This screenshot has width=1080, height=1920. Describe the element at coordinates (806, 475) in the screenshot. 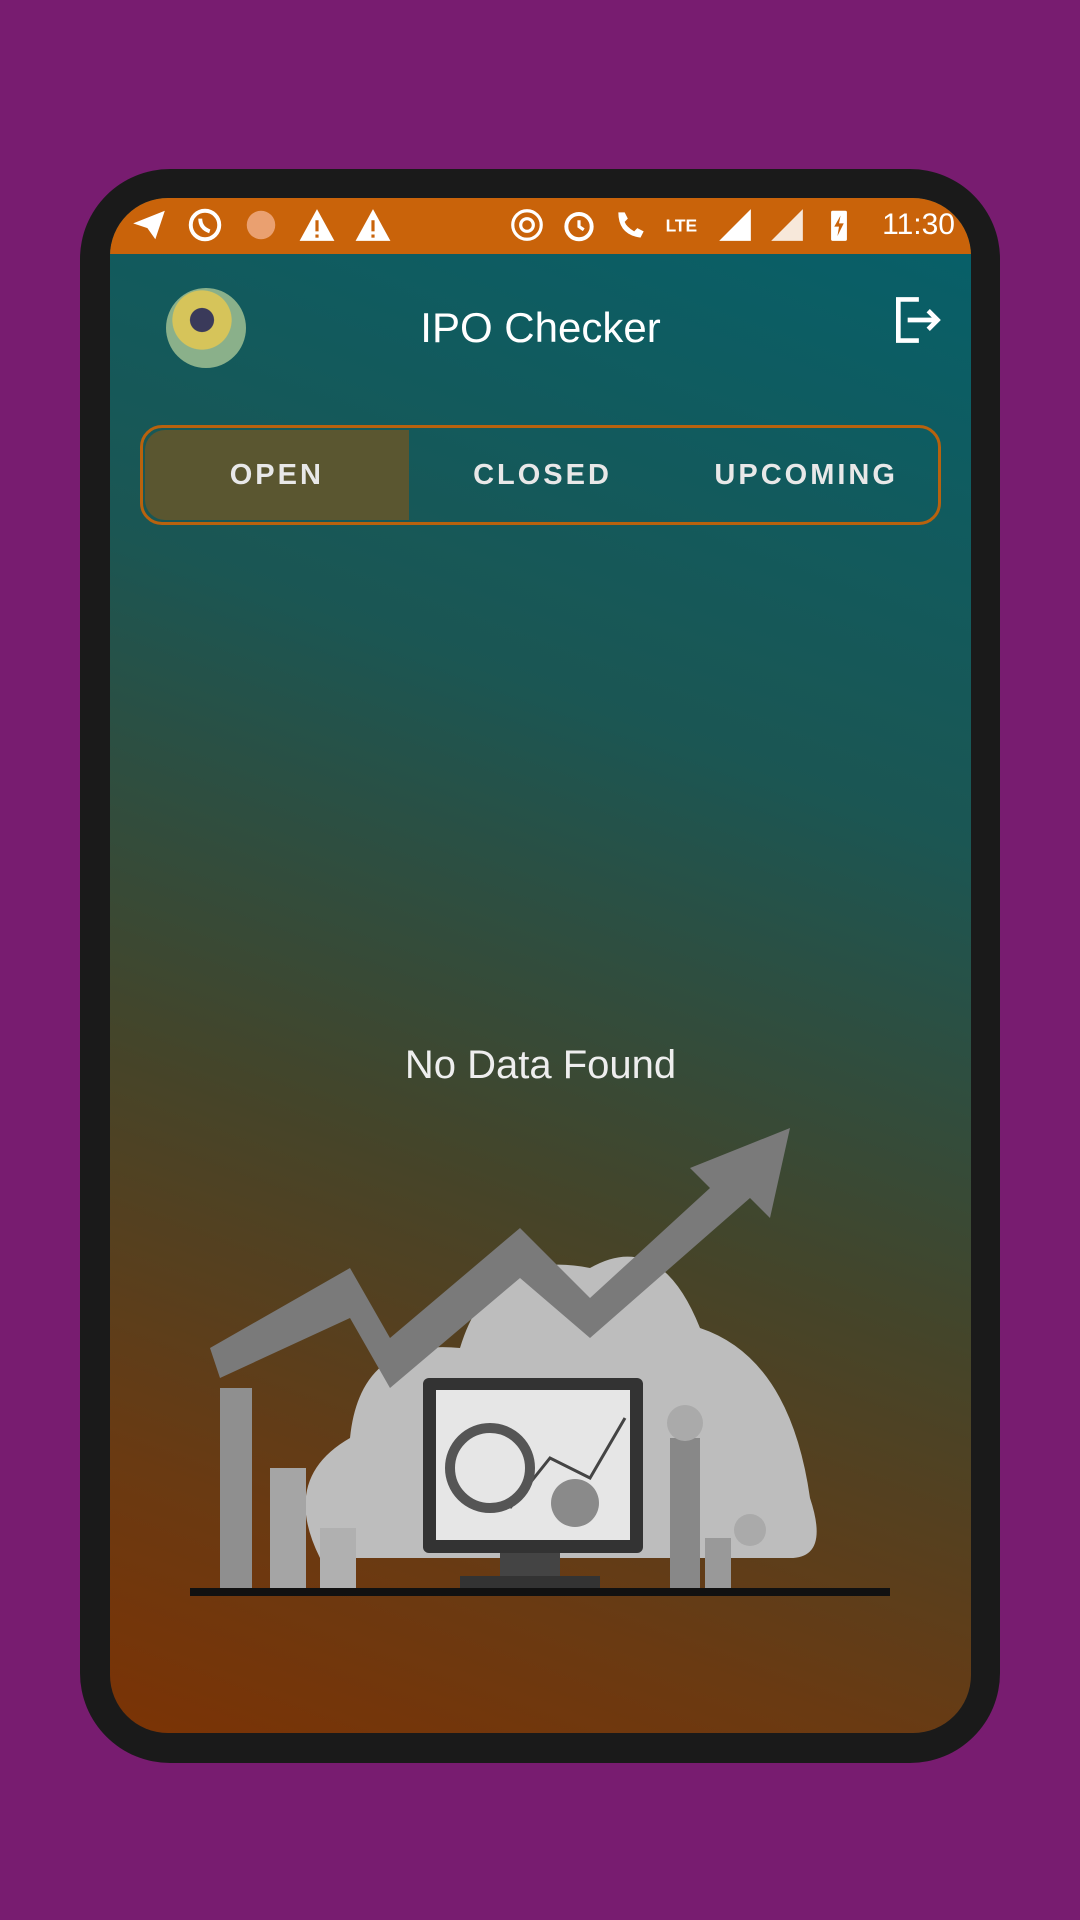

I see `tab-upcoming: UPCOMING` at that location.